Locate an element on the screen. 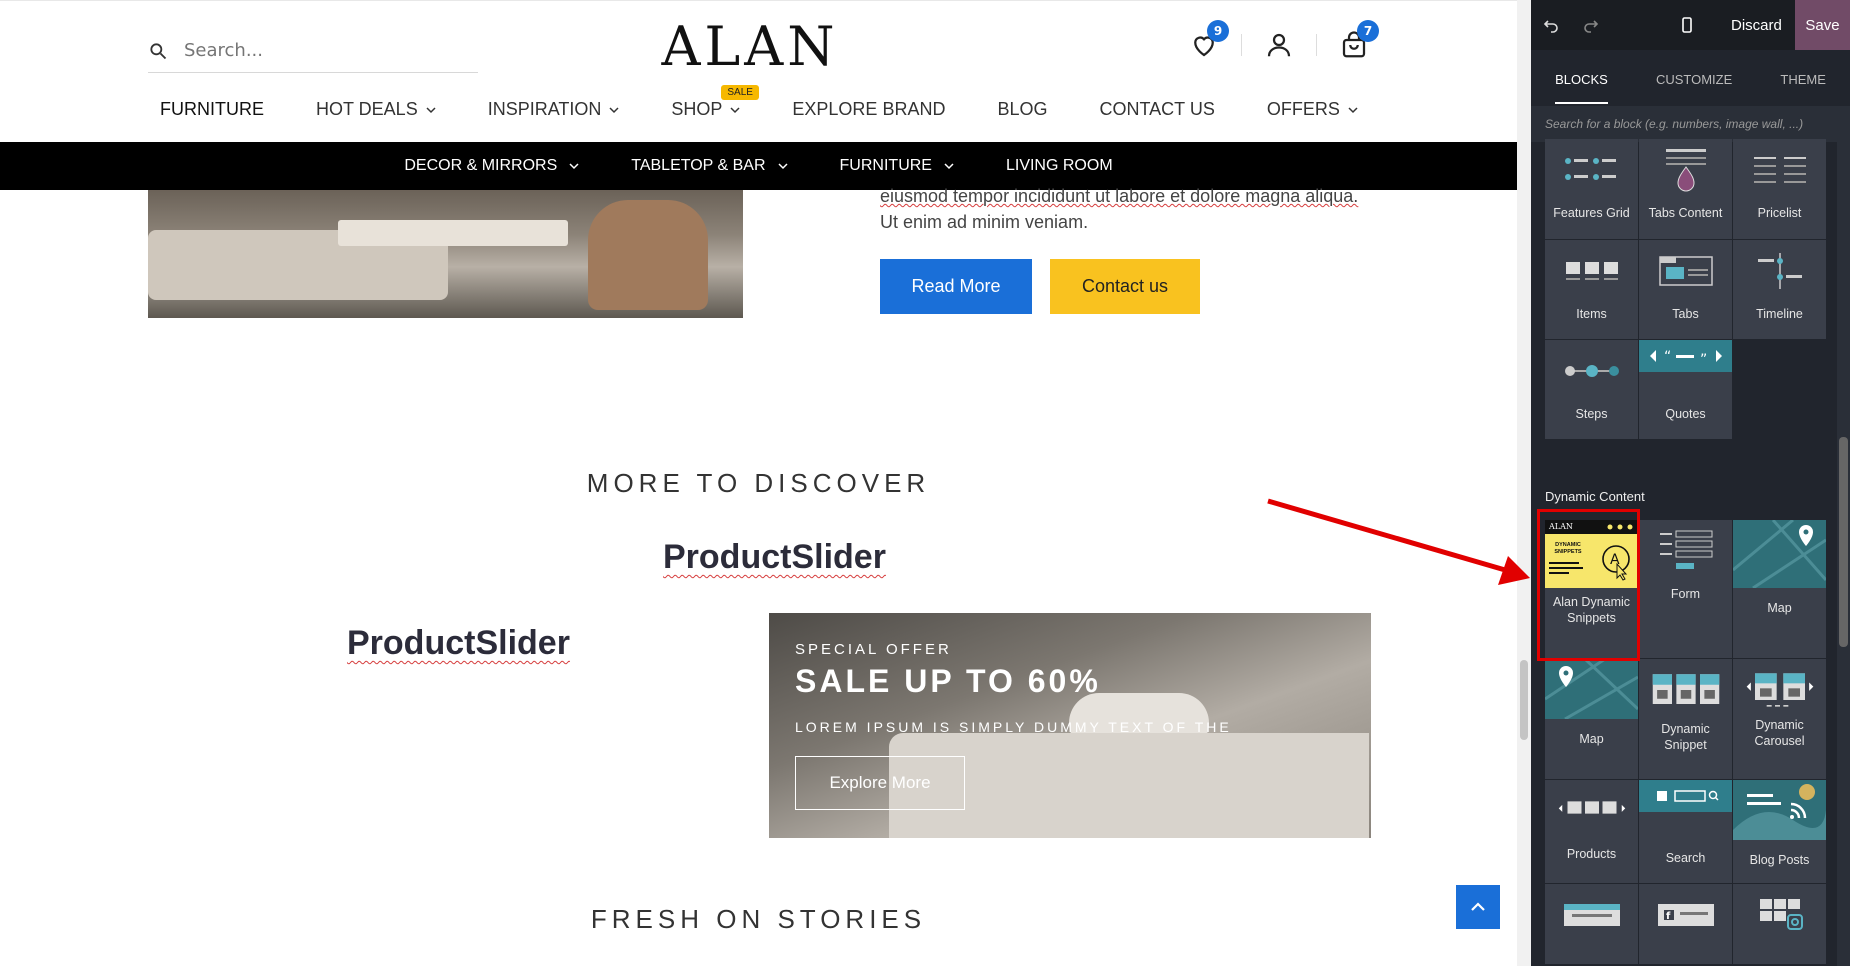 The height and width of the screenshot is (966, 1850). explore-more-button: Explore More is located at coordinates (880, 783).